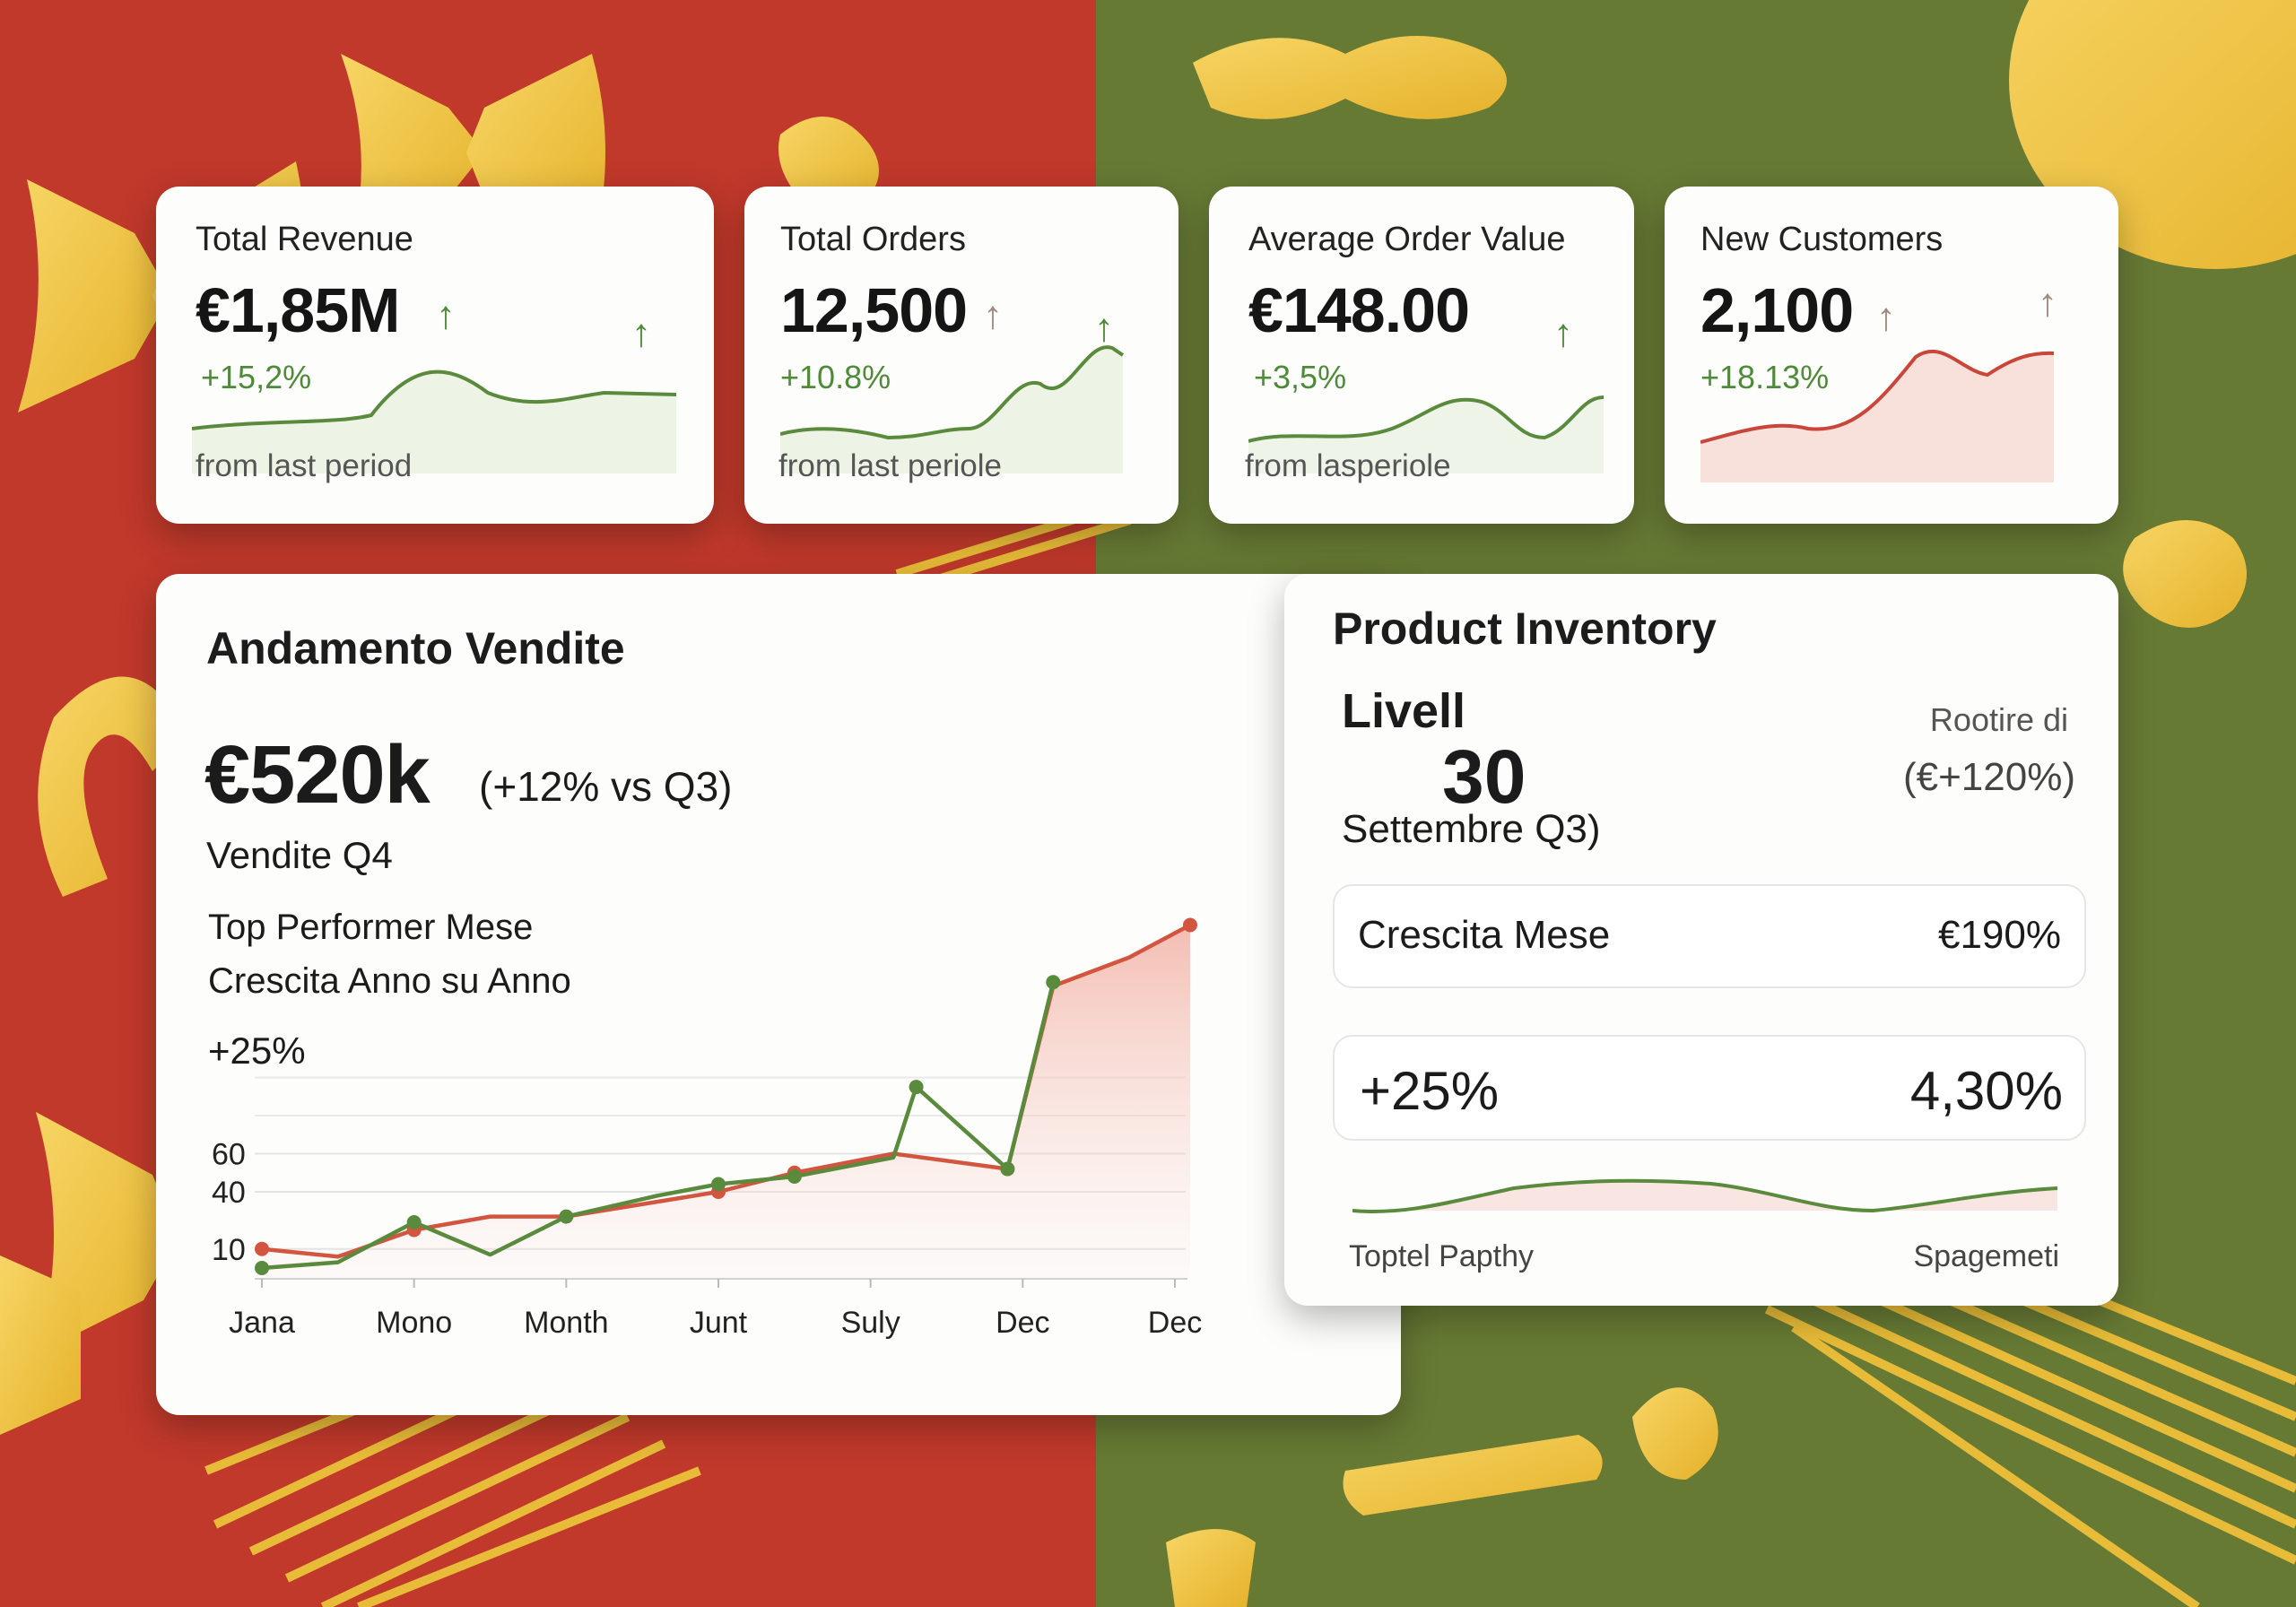  What do you see at coordinates (375, 928) in the screenshot?
I see `top-performer-label: Top Performer Mese` at bounding box center [375, 928].